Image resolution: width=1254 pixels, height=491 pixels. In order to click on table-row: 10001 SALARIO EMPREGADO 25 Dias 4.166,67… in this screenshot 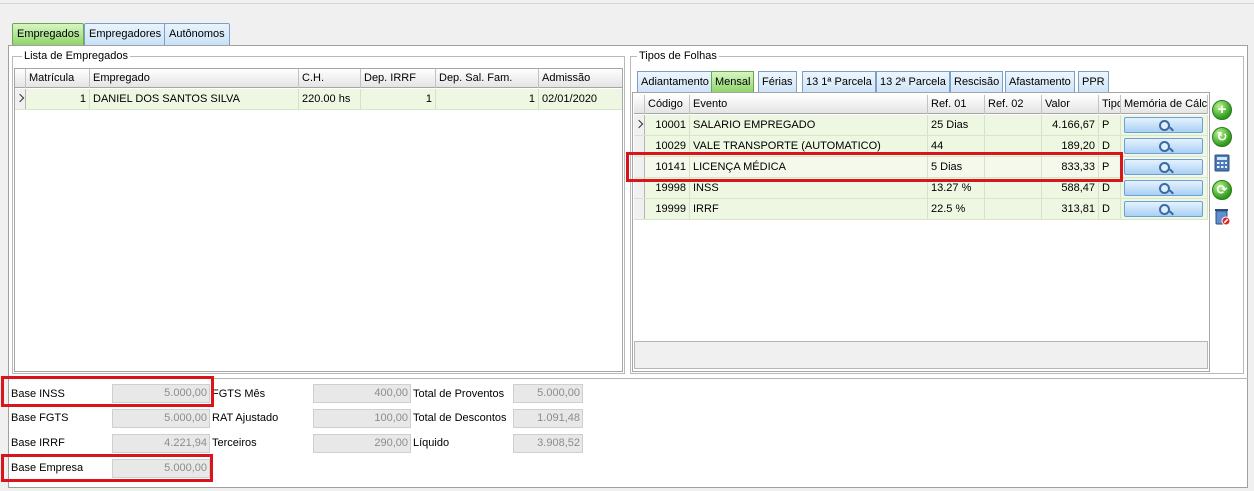, I will do `click(921, 125)`.